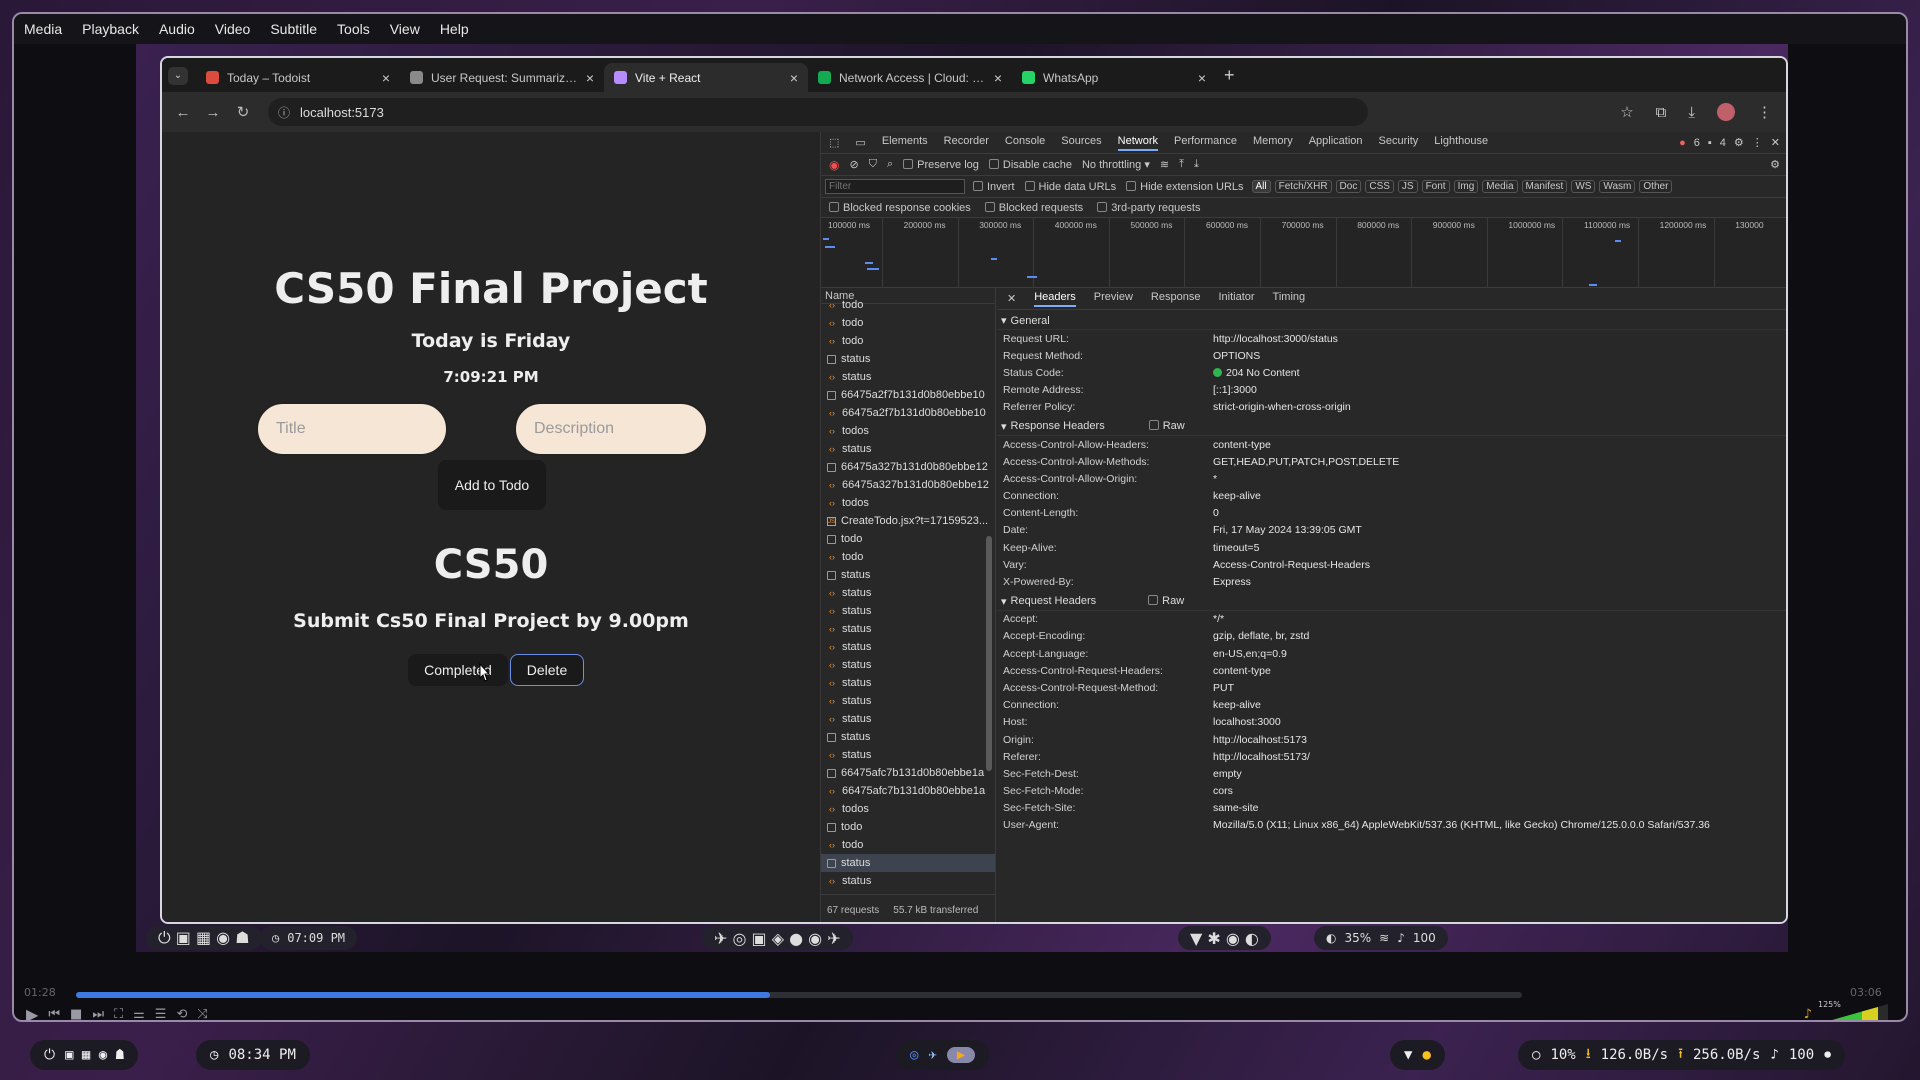 The height and width of the screenshot is (1080, 1920). Describe the element at coordinates (110, 29) in the screenshot. I see `vlc-menu-playback: Playback` at that location.